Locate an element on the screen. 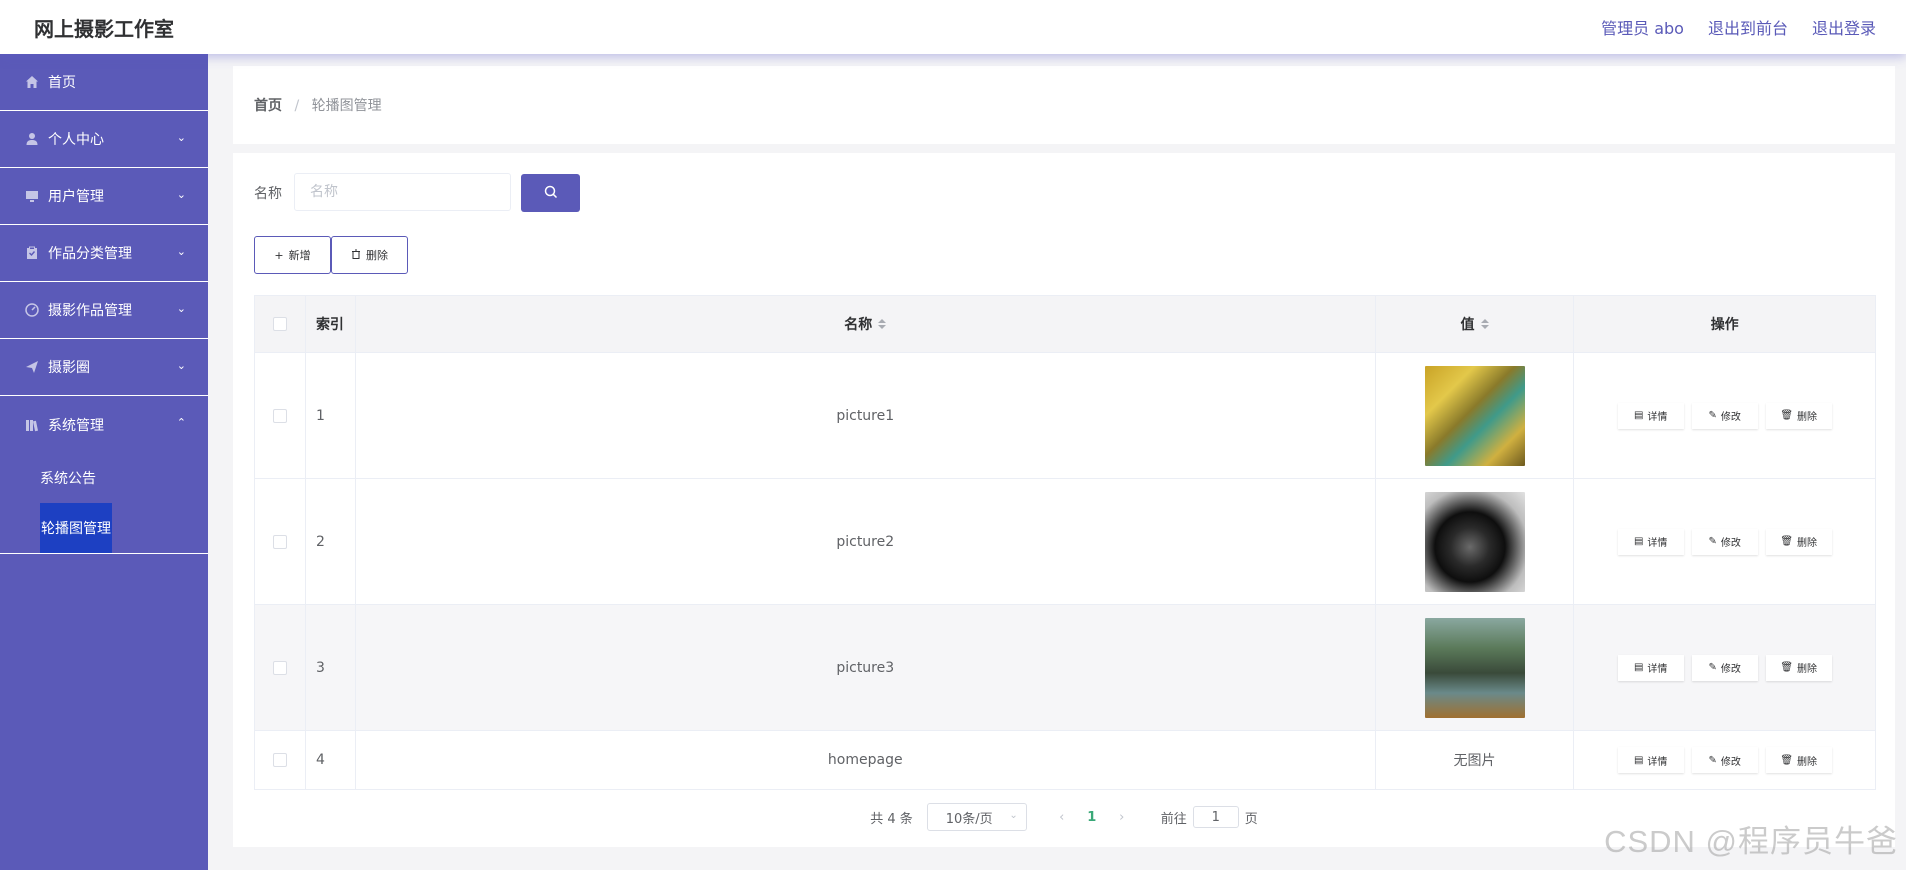  sidebar-item-category-management: 作品分类管理 ⌄ is located at coordinates (104, 253).